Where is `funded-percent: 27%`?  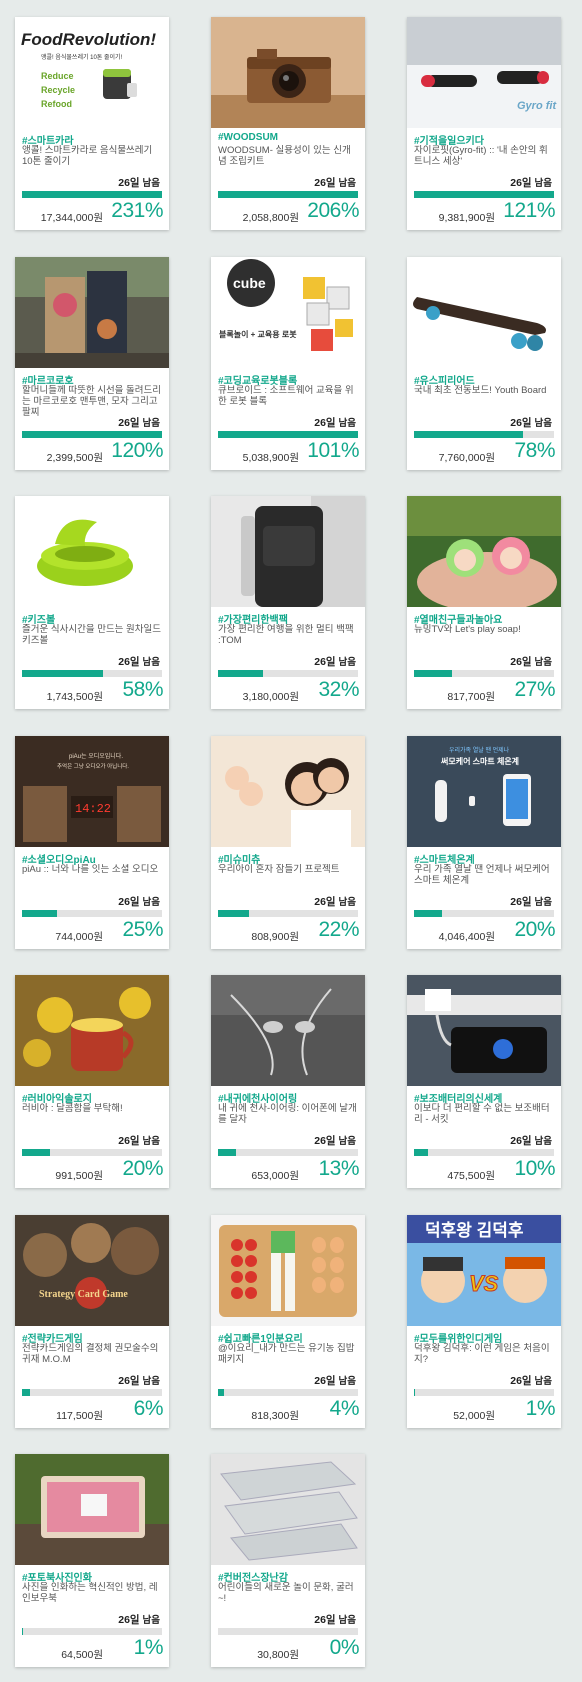
funded-percent: 27% is located at coordinates (534, 689).